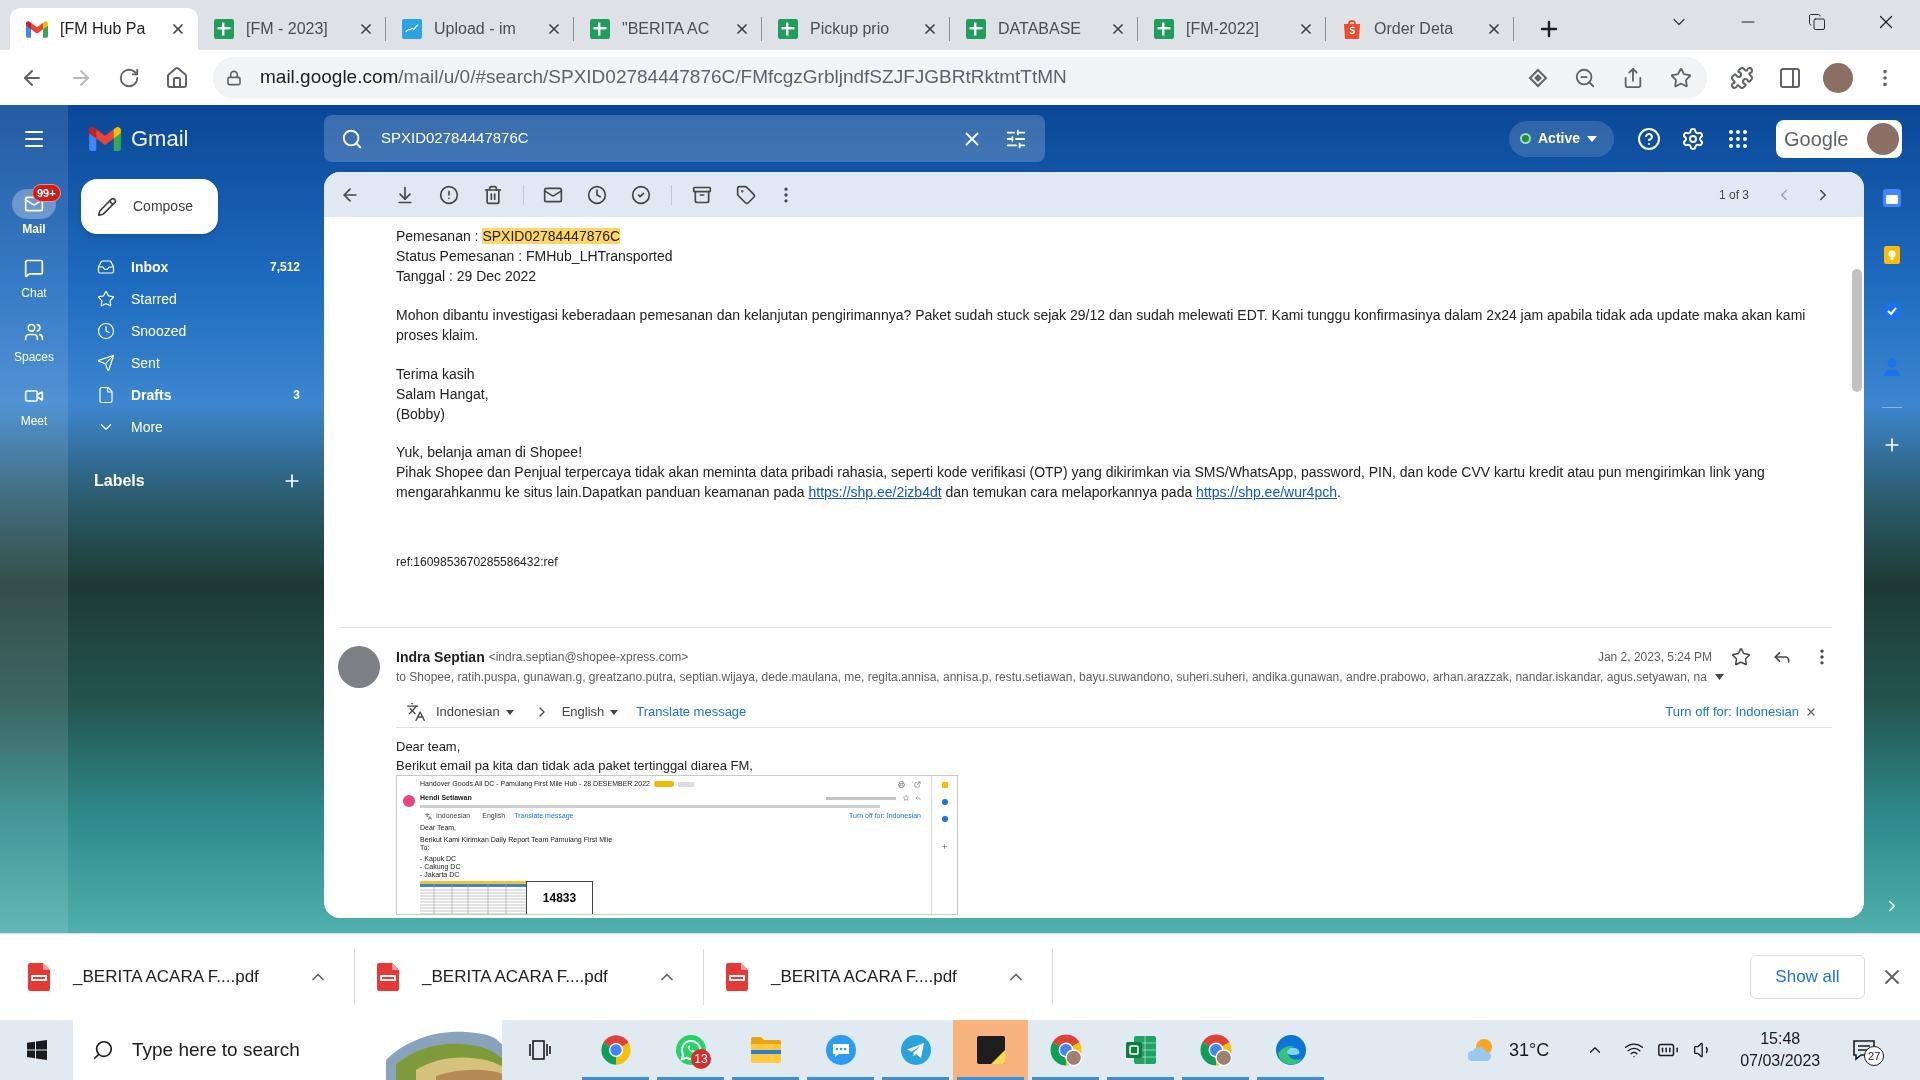  Describe the element at coordinates (1732, 712) in the screenshot. I see `turn-off-translation-link: Turn off for: Indonesian` at that location.